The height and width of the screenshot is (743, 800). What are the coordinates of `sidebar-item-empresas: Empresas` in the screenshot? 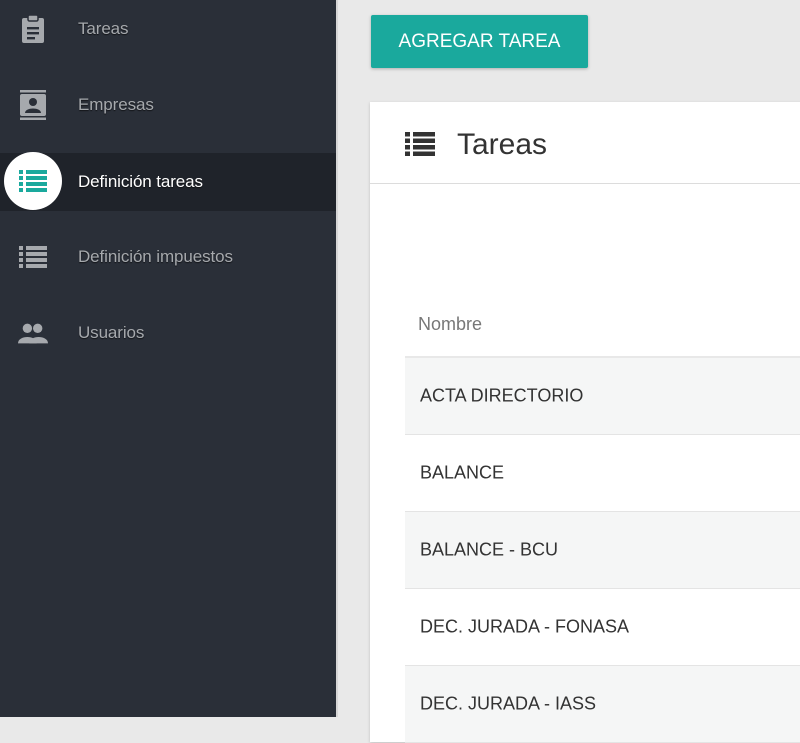 It's located at (168, 105).